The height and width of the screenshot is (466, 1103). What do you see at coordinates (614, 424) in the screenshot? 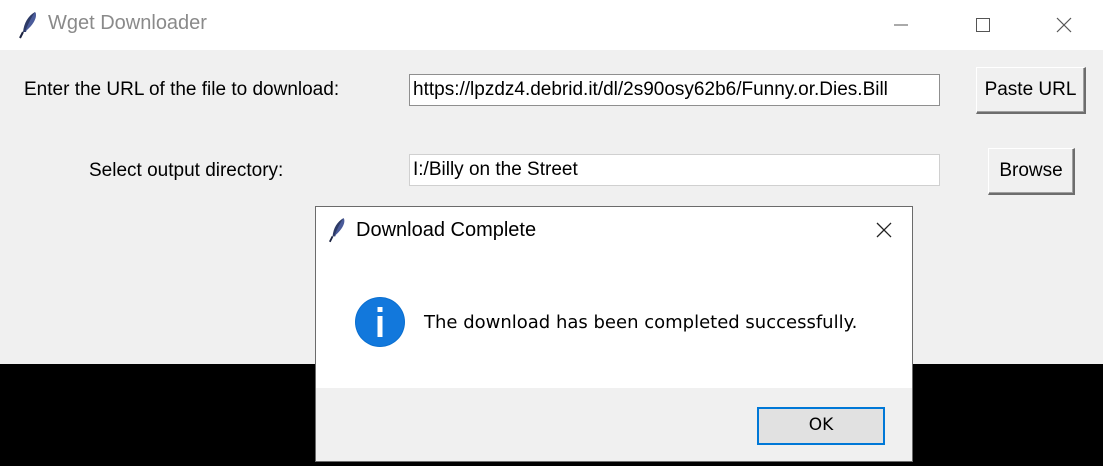
I see `dialog-button-area: OK` at bounding box center [614, 424].